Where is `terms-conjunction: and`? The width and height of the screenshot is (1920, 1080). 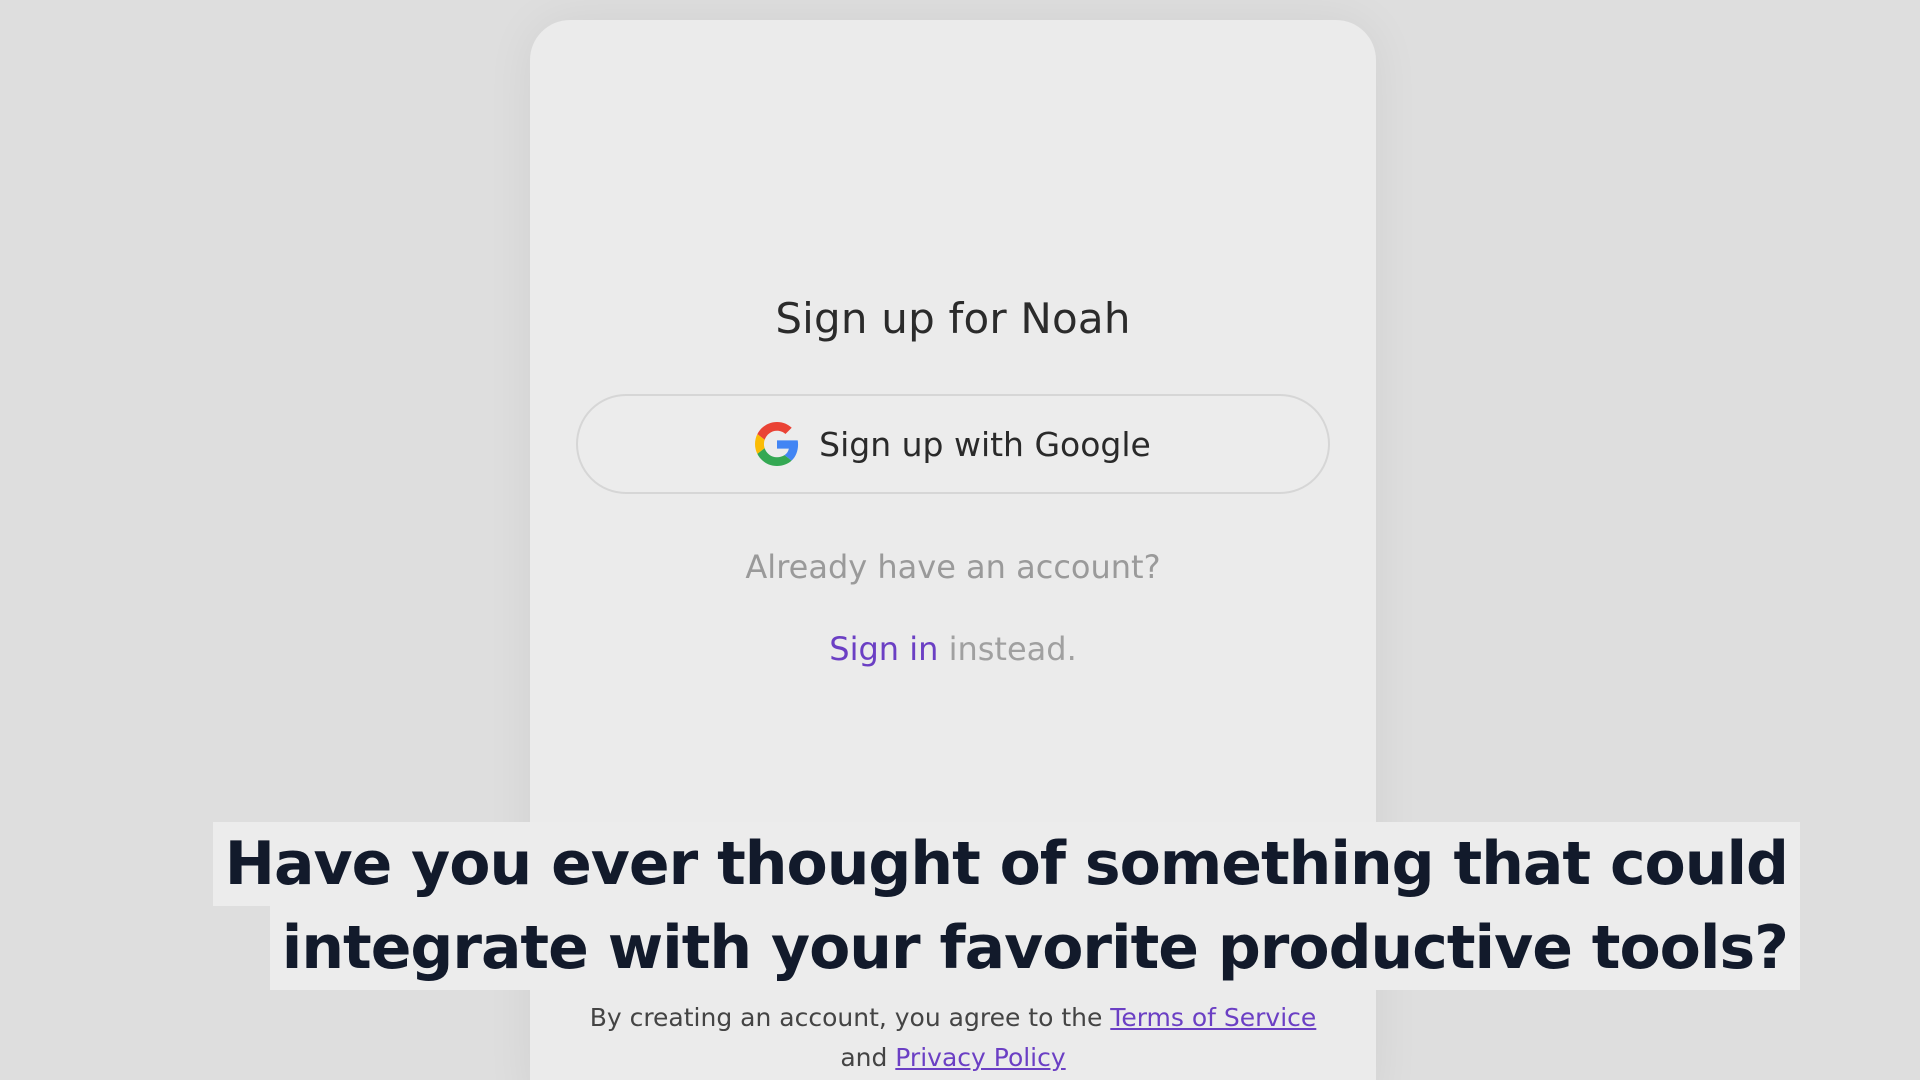 terms-conjunction: and is located at coordinates (868, 1057).